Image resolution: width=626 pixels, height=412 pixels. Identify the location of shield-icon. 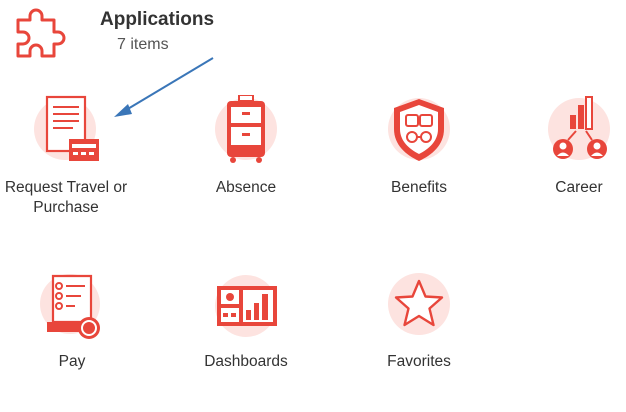
(419, 129).